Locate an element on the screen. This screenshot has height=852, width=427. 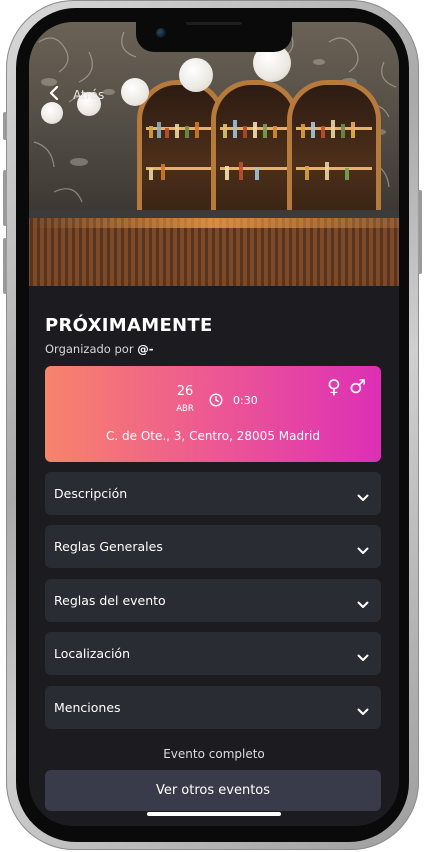
mute-switch is located at coordinates (5, 126).